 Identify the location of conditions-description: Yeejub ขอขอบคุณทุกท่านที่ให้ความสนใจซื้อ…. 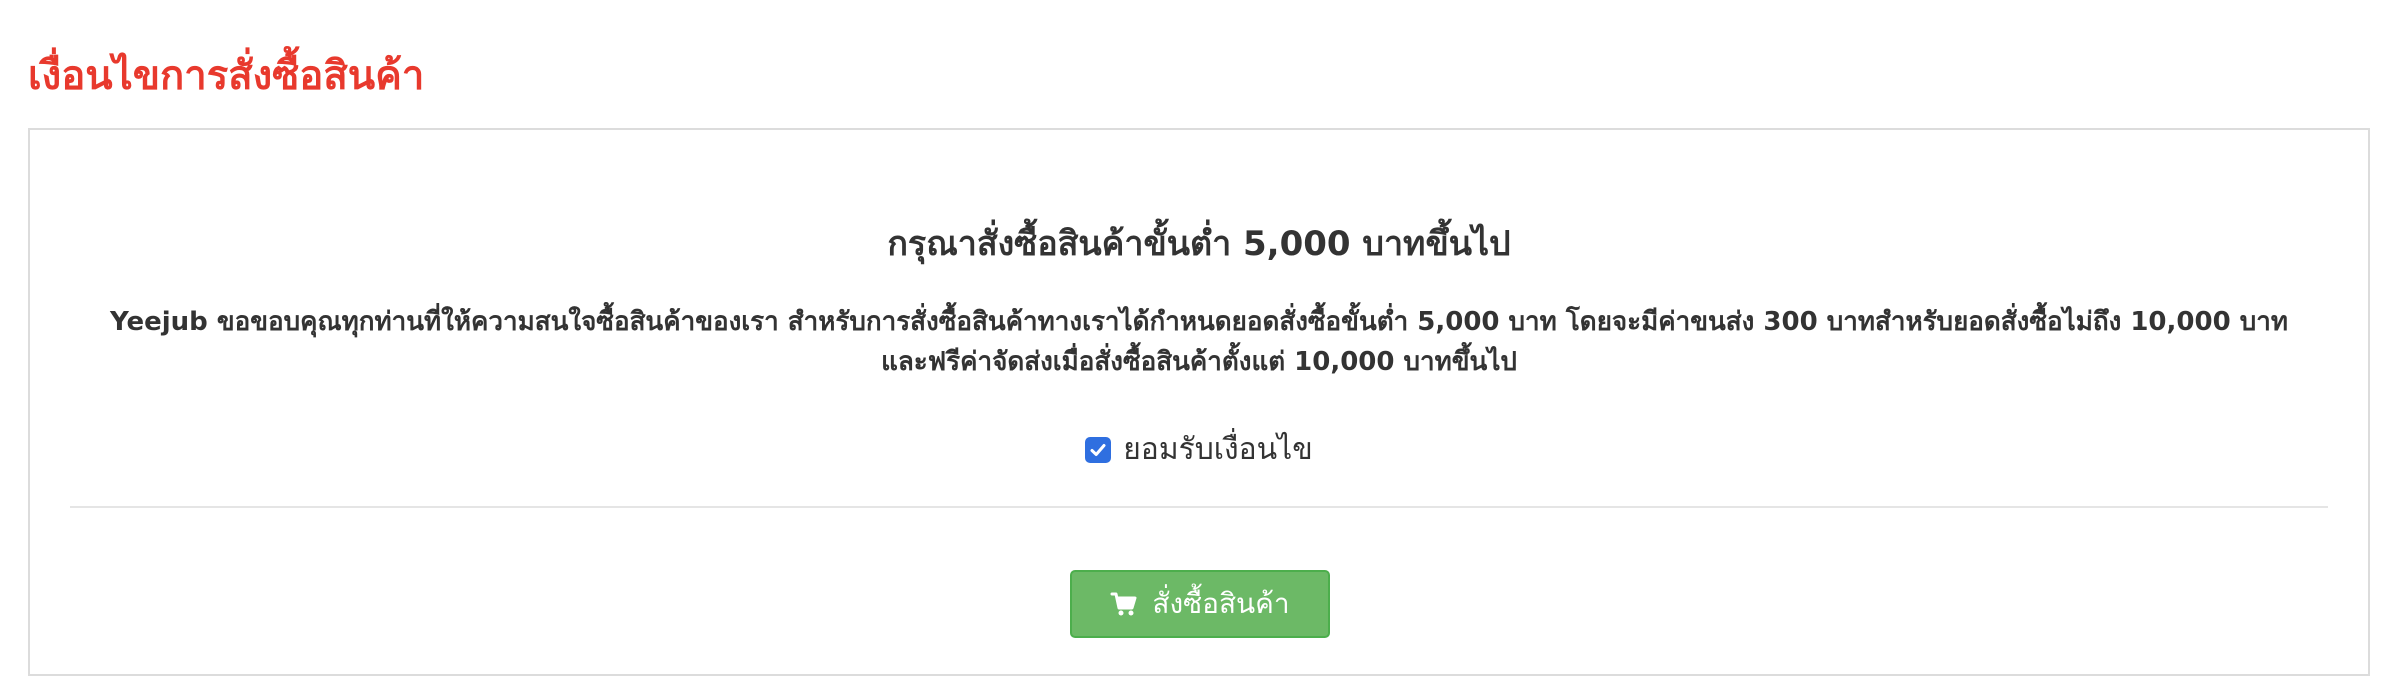
(1199, 342).